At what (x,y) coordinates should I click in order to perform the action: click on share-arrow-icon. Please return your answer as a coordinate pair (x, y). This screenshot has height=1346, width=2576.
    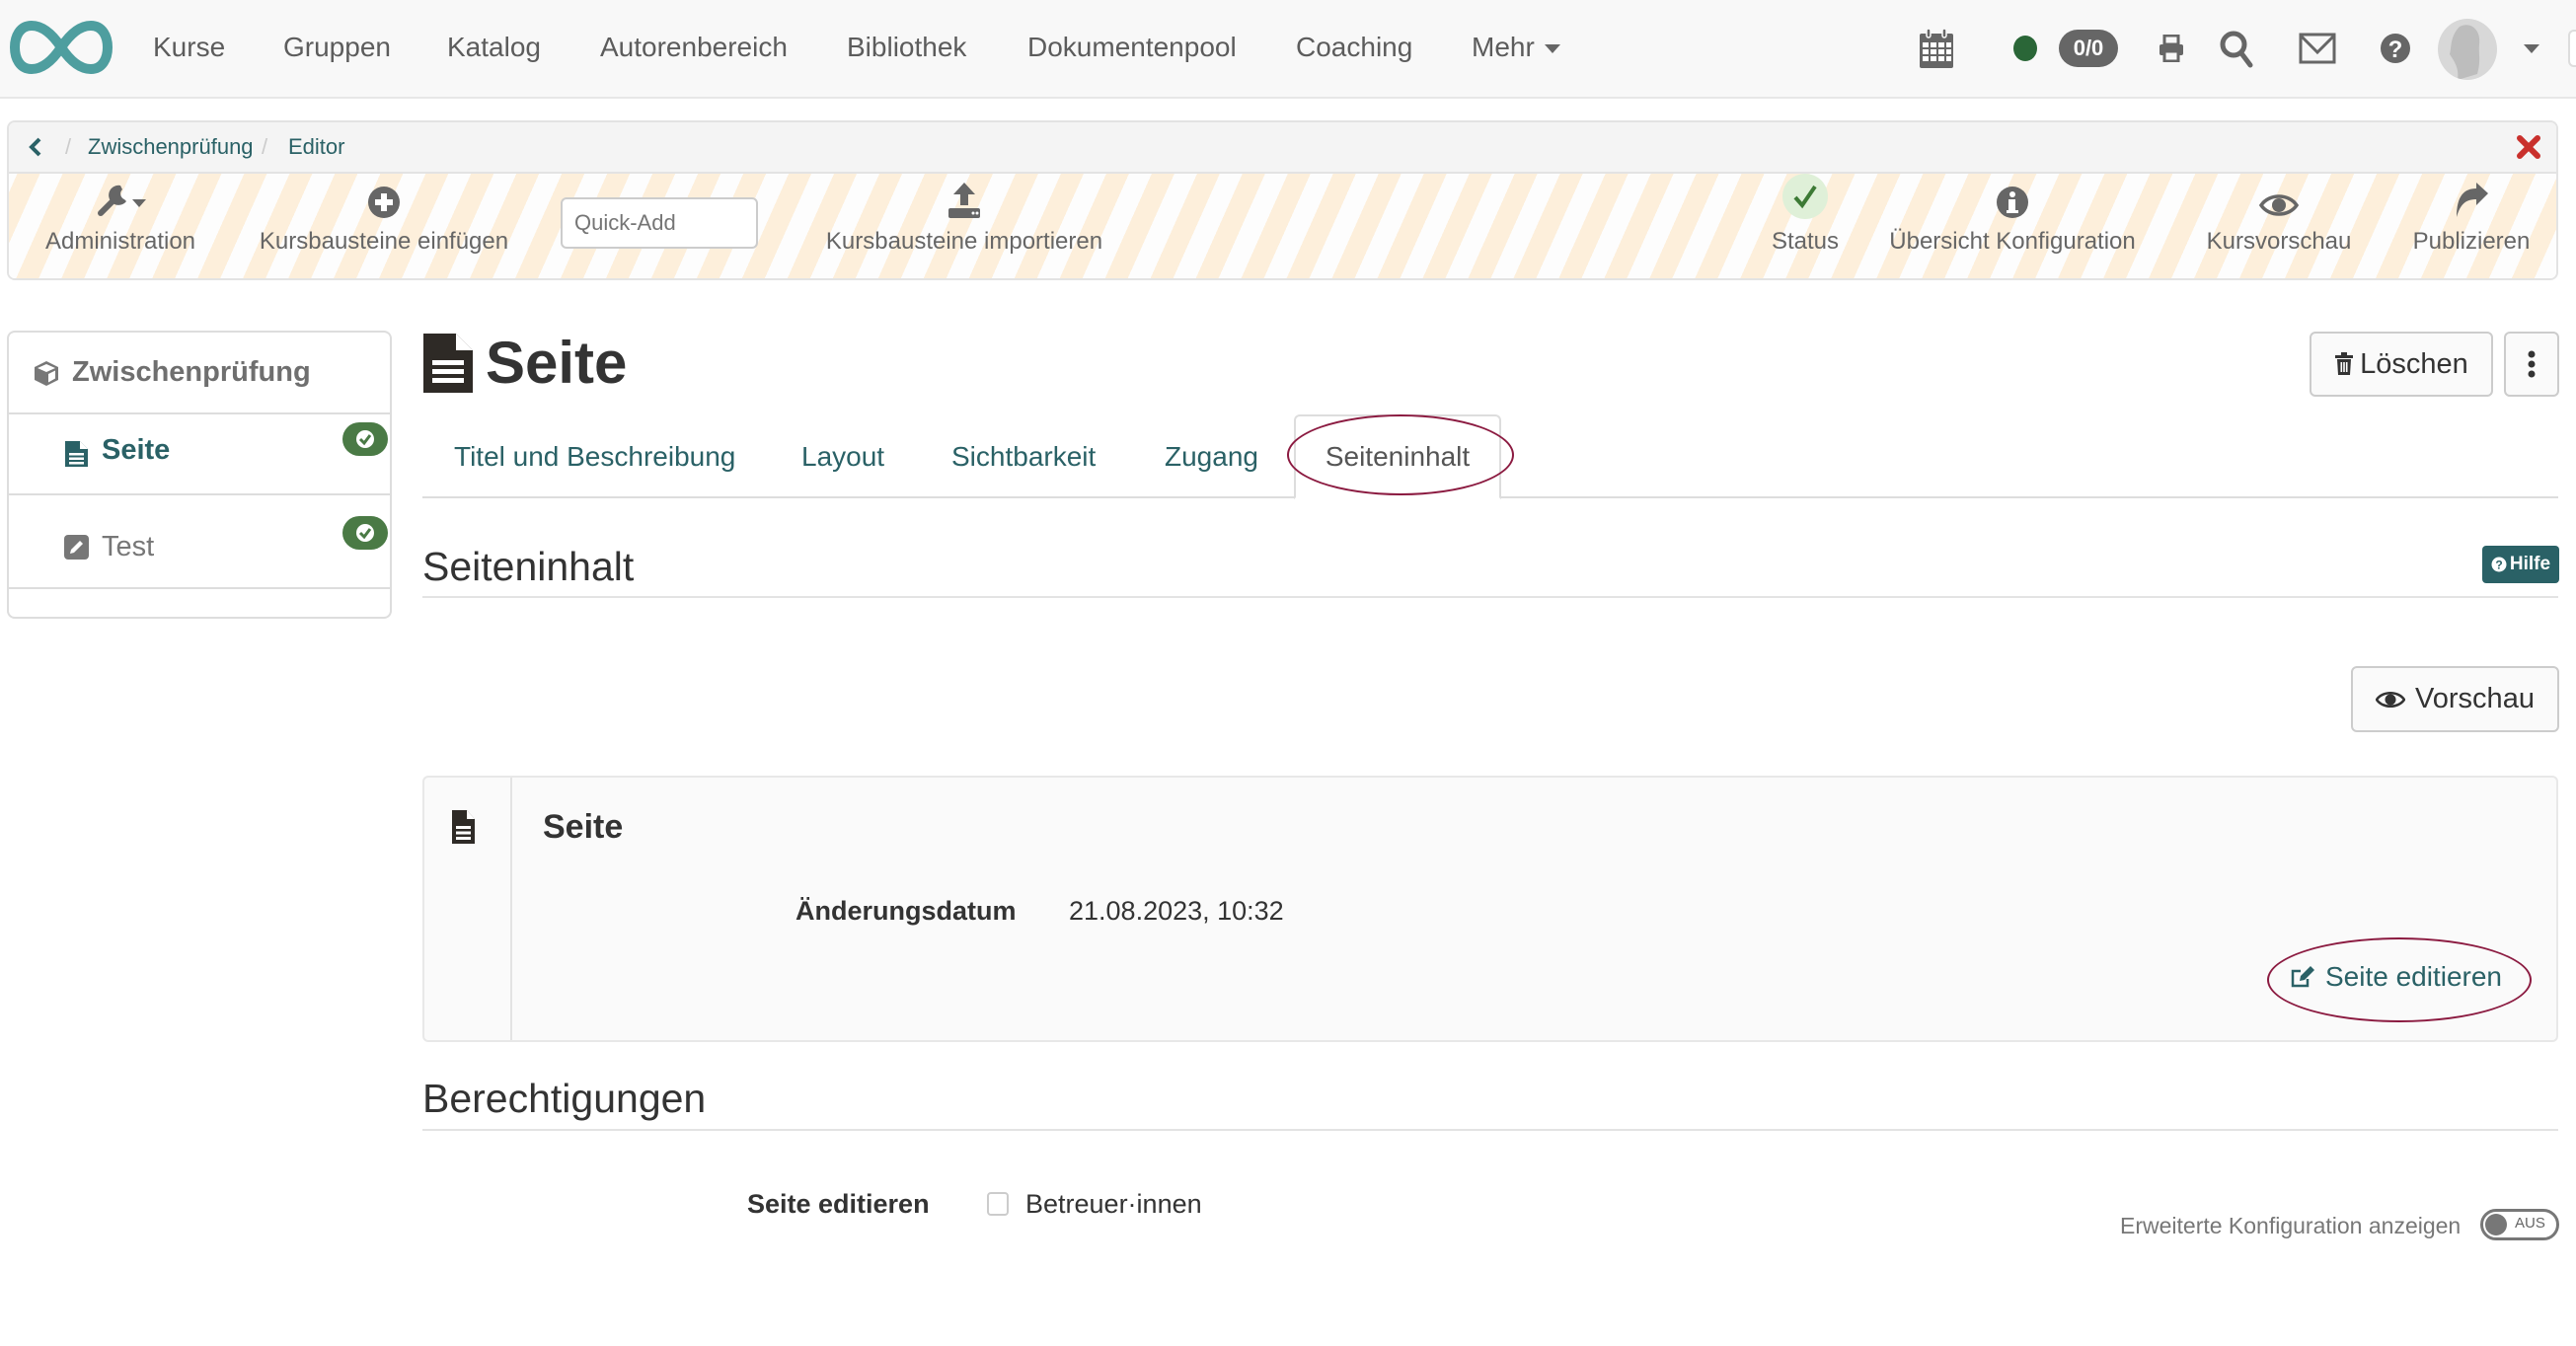
    Looking at the image, I should click on (2472, 200).